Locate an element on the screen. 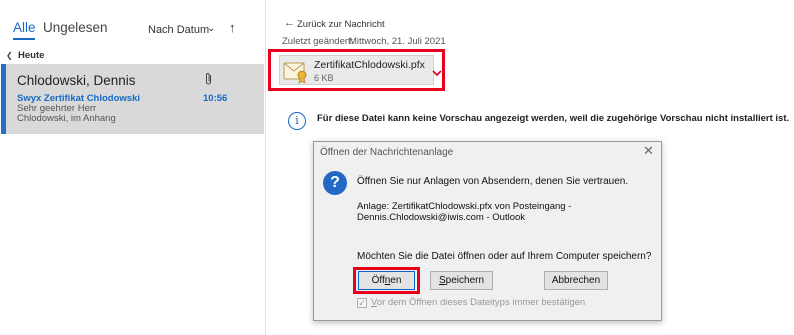 The image size is (794, 335). save-label-accelerator: S is located at coordinates (442, 280).